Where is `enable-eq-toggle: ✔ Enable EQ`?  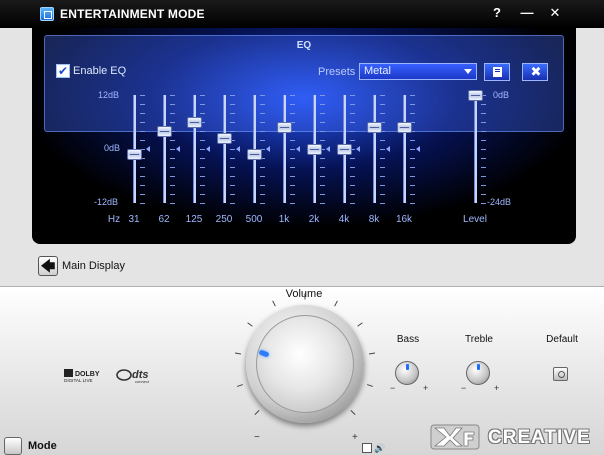 enable-eq-toggle: ✔ Enable EQ is located at coordinates (91, 71).